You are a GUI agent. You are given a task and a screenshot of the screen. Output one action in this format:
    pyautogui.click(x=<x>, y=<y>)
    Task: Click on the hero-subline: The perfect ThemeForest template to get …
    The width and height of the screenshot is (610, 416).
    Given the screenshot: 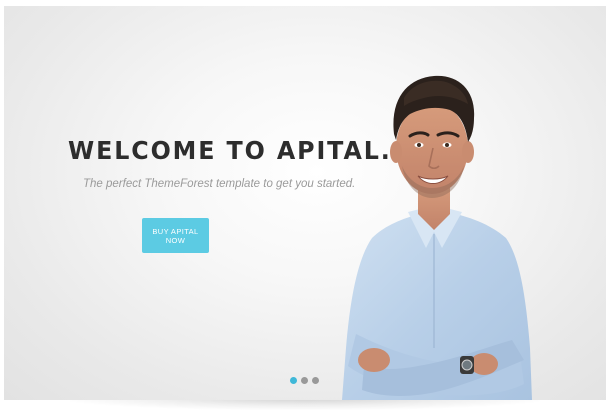 What is the action you would take?
    pyautogui.click(x=219, y=184)
    